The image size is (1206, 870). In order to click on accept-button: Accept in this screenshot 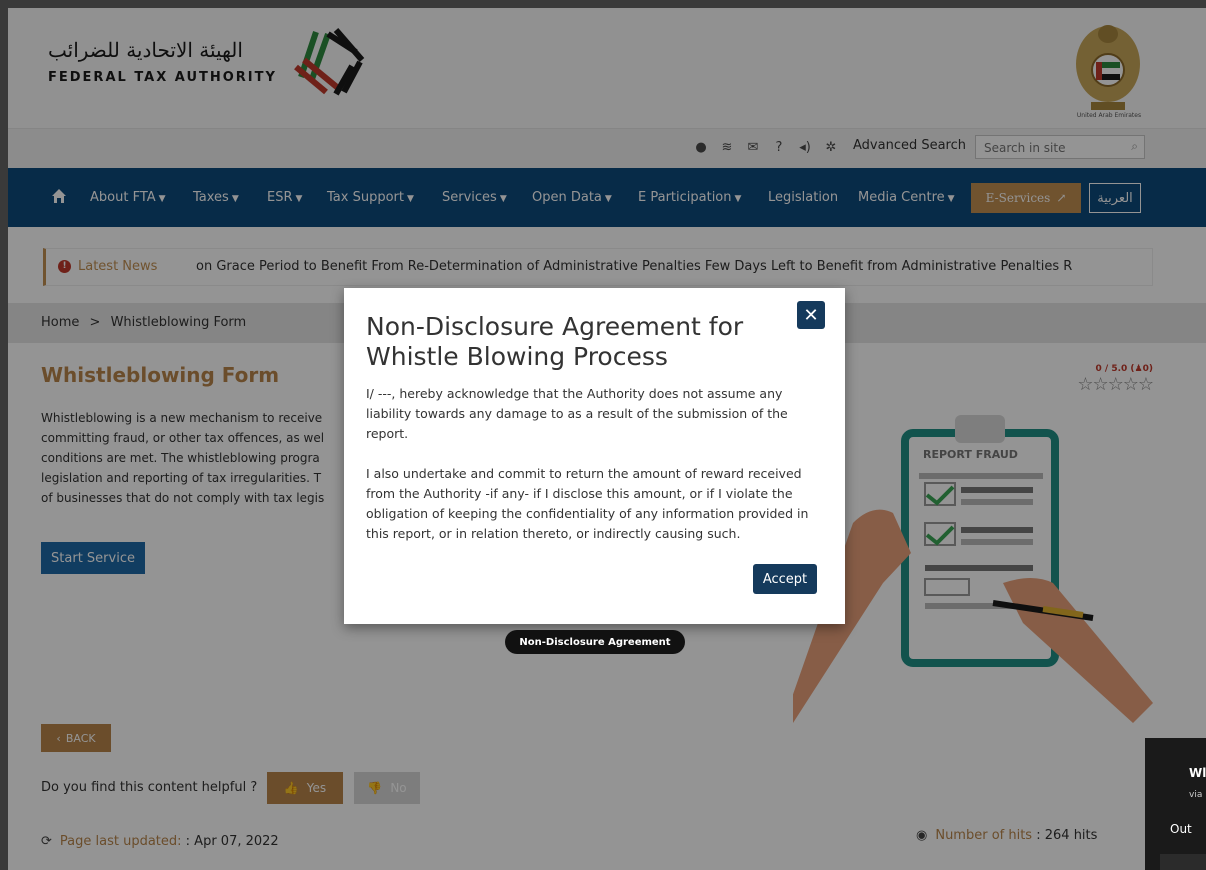, I will do `click(785, 579)`.